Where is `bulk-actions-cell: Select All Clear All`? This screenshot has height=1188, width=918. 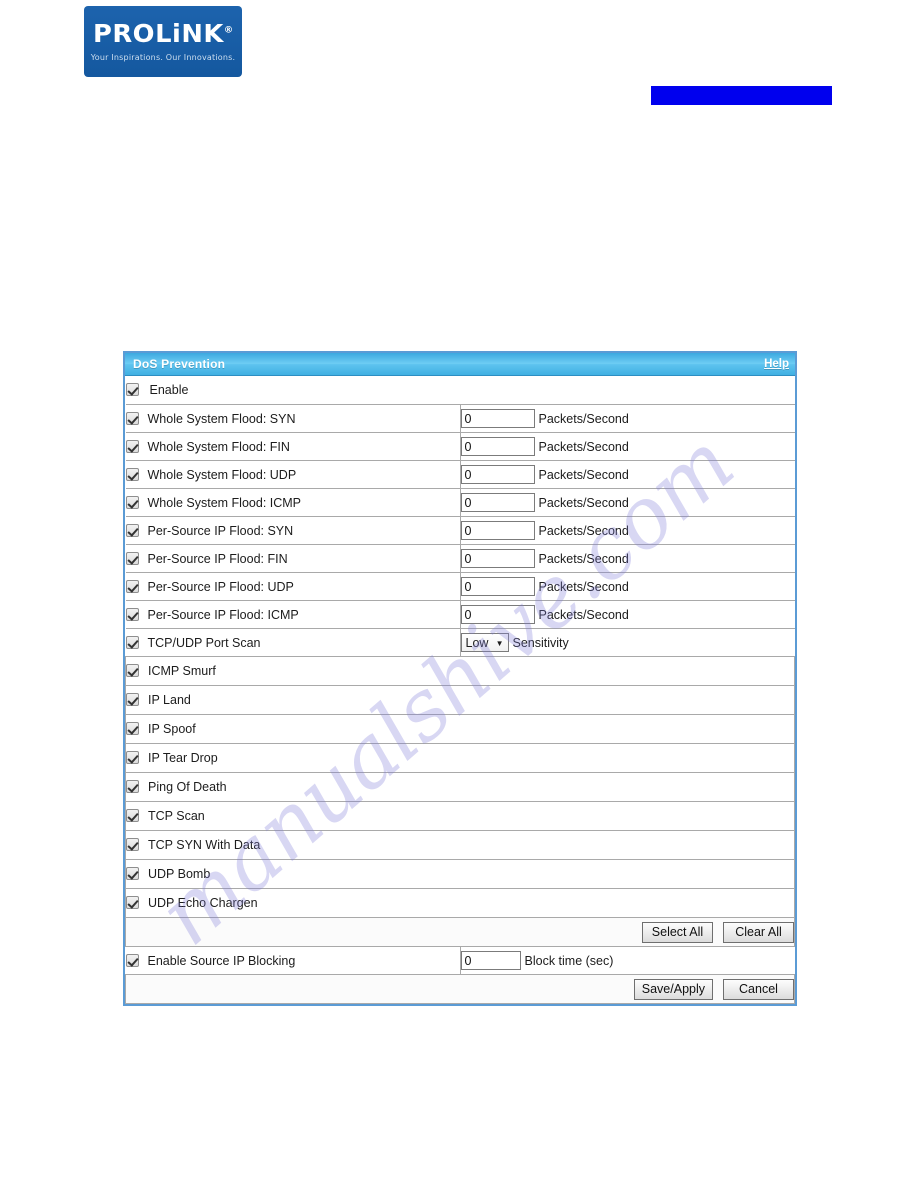
bulk-actions-cell: Select All Clear All is located at coordinates (460, 932).